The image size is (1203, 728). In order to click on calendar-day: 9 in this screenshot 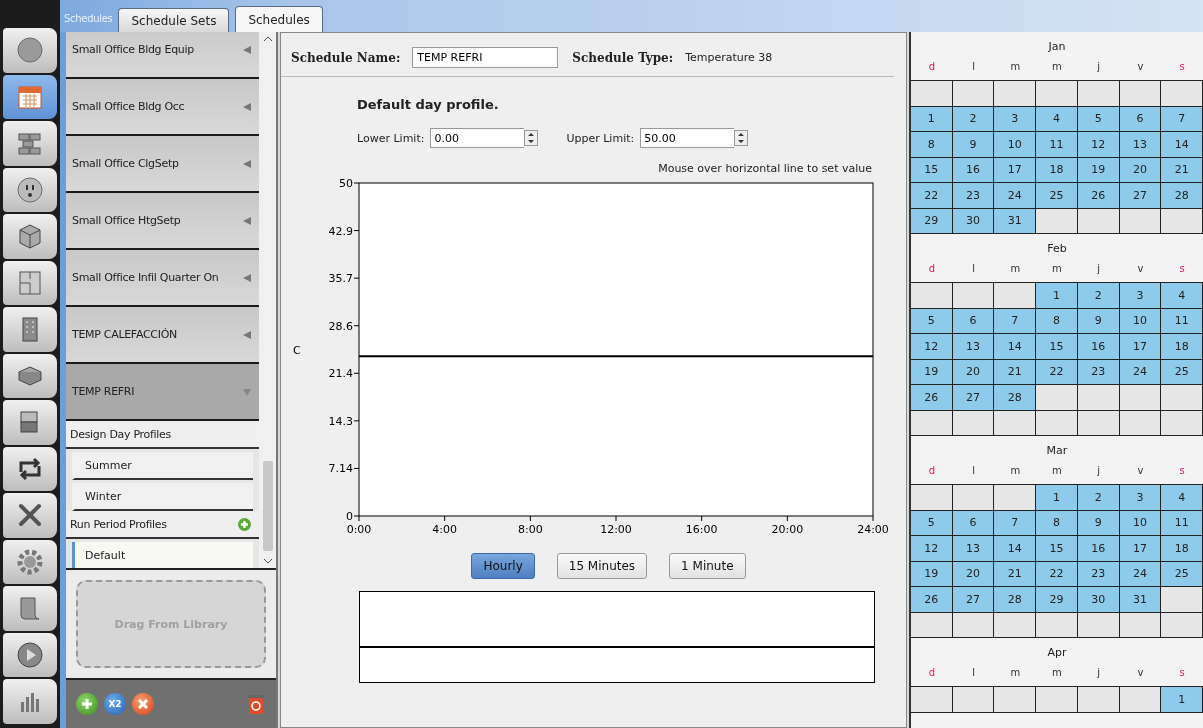, I will do `click(973, 144)`.